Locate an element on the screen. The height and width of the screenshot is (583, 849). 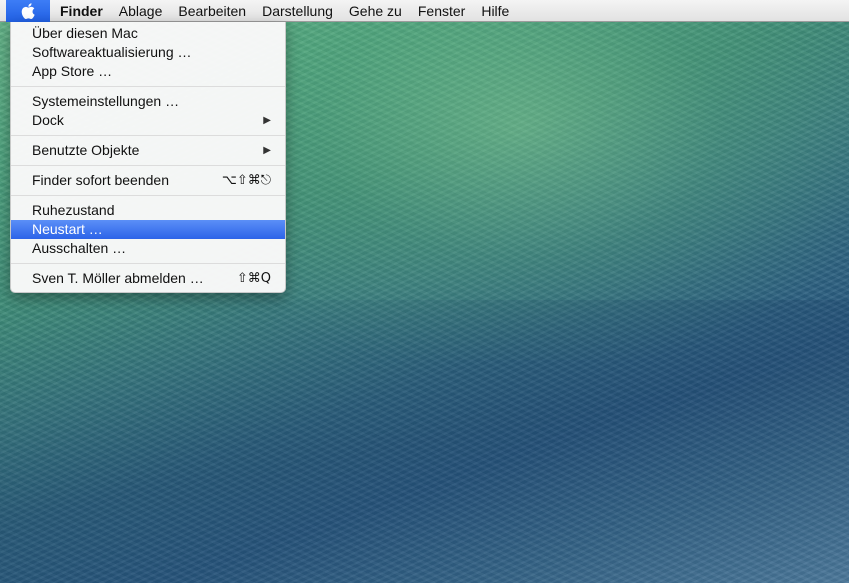
menu-item-sleep: Ruhezustand is located at coordinates (148, 210).